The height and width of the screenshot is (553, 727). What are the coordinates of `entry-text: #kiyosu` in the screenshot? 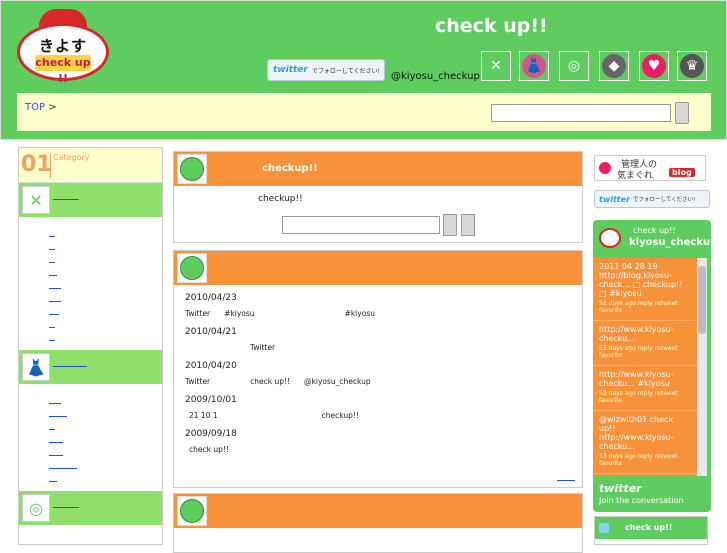 It's located at (239, 313).